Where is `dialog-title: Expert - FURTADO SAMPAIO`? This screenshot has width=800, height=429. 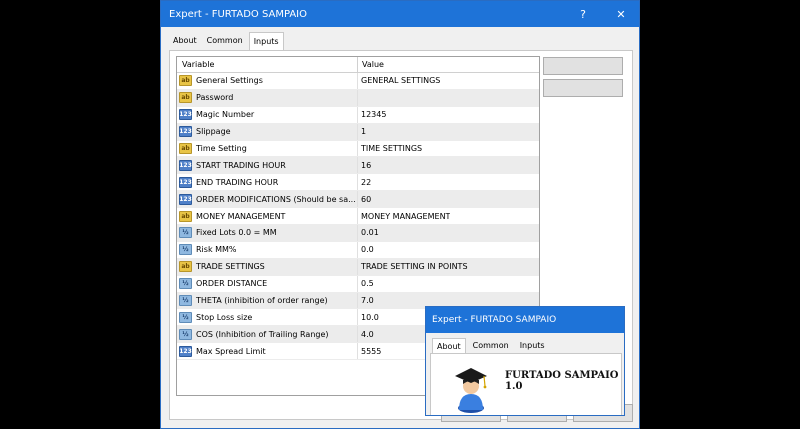
dialog-title: Expert - FURTADO SAMPAIO is located at coordinates (238, 14).